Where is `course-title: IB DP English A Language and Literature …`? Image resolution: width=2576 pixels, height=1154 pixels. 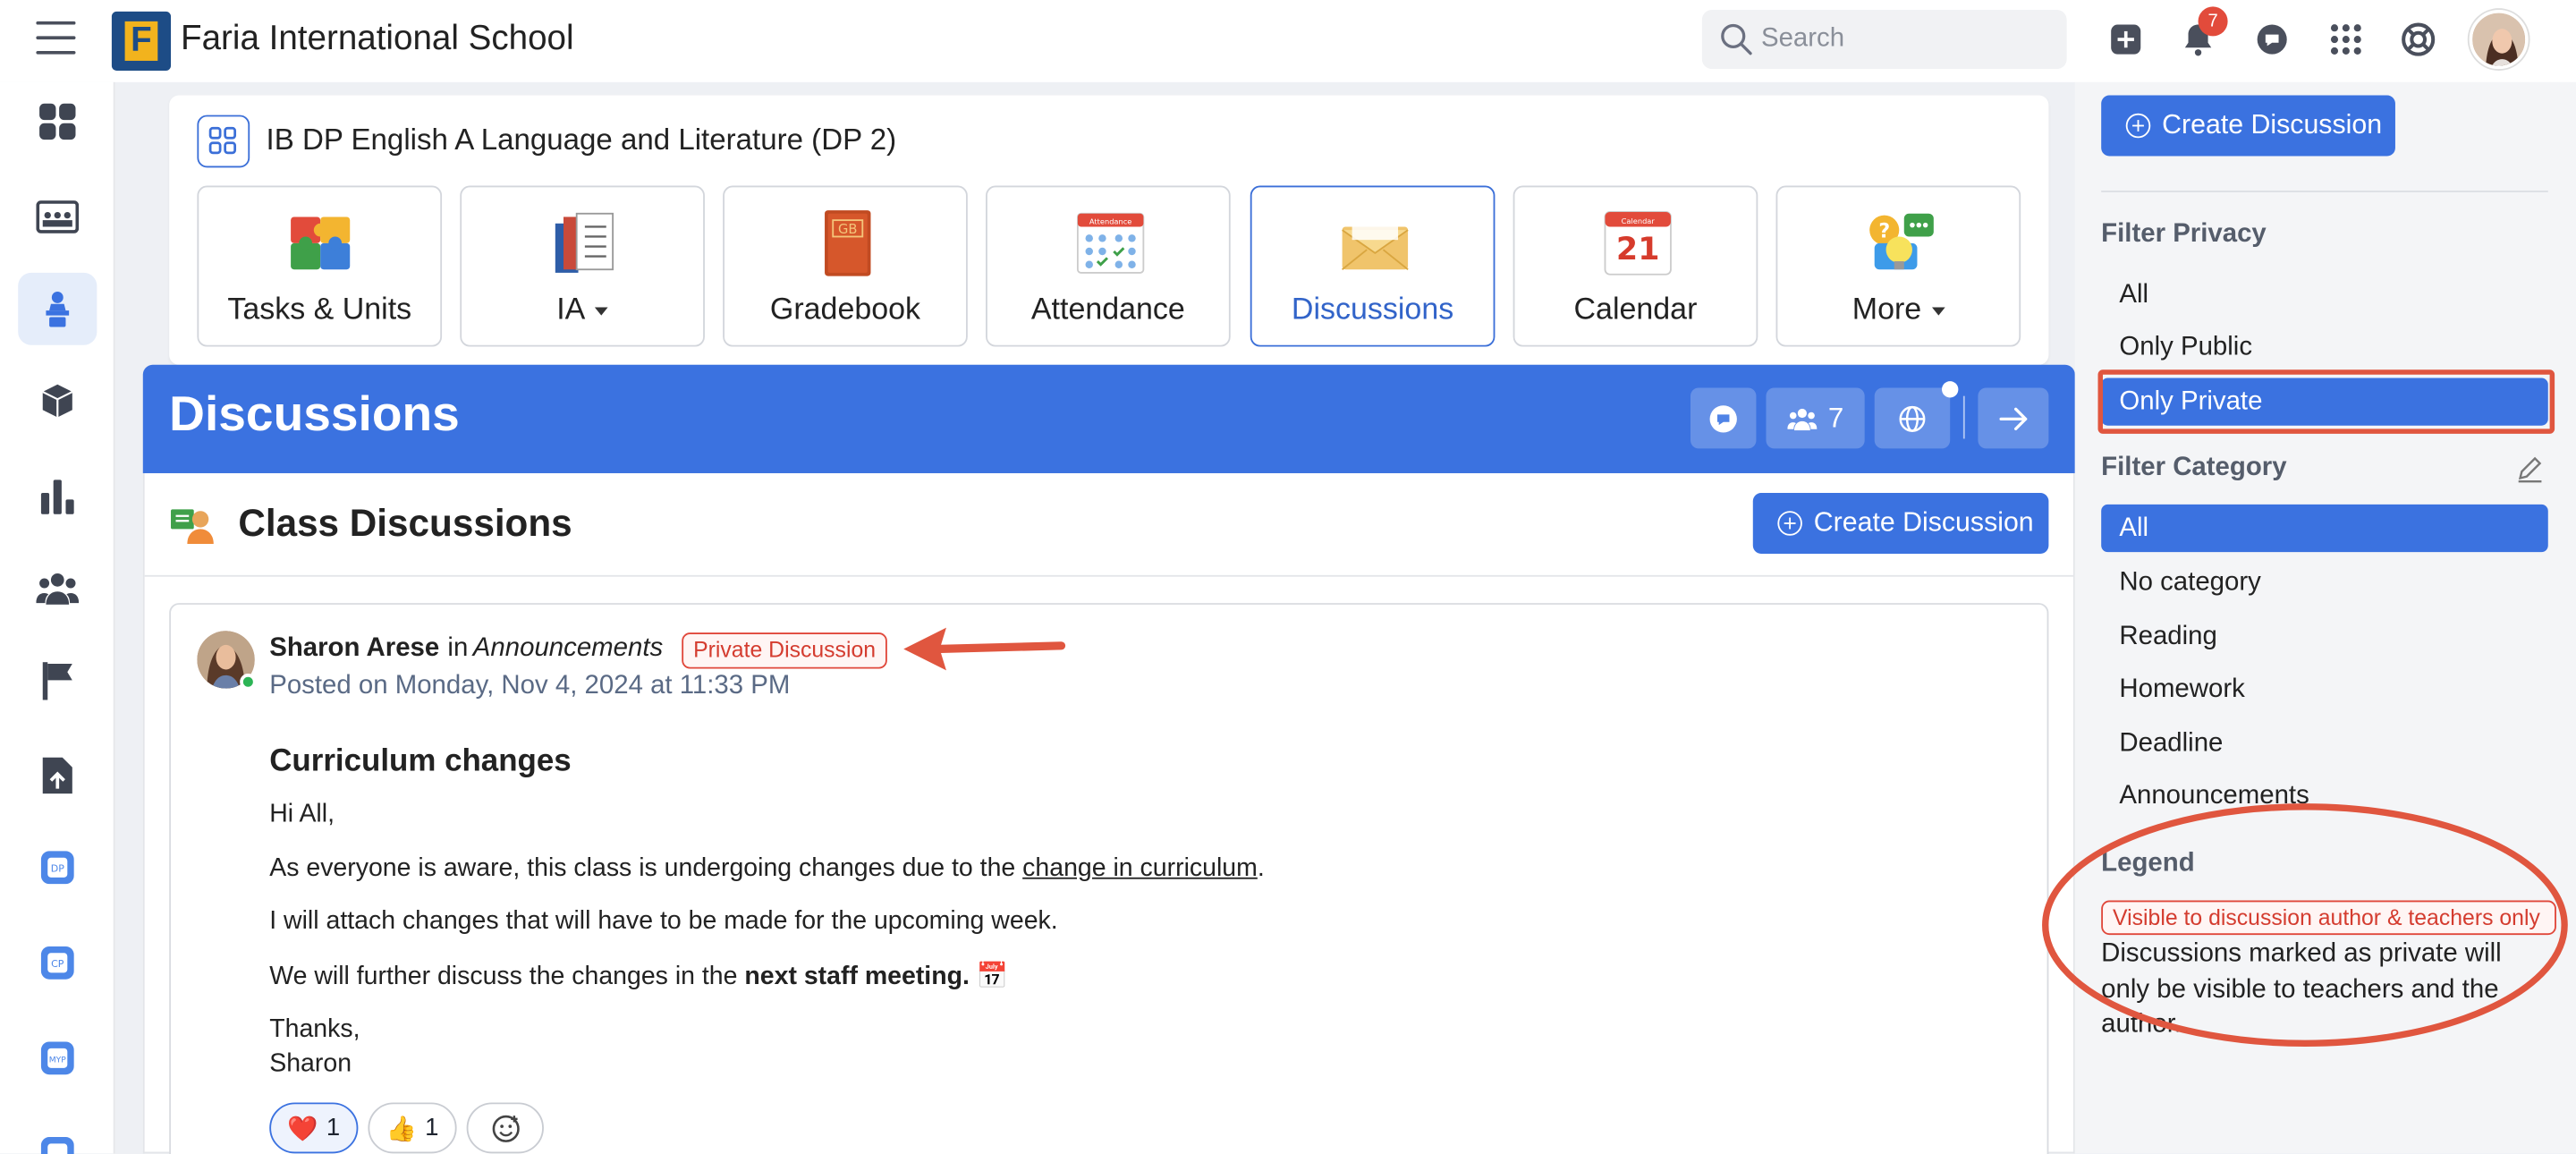
course-title: IB DP English A Language and Literature … is located at coordinates (581, 140).